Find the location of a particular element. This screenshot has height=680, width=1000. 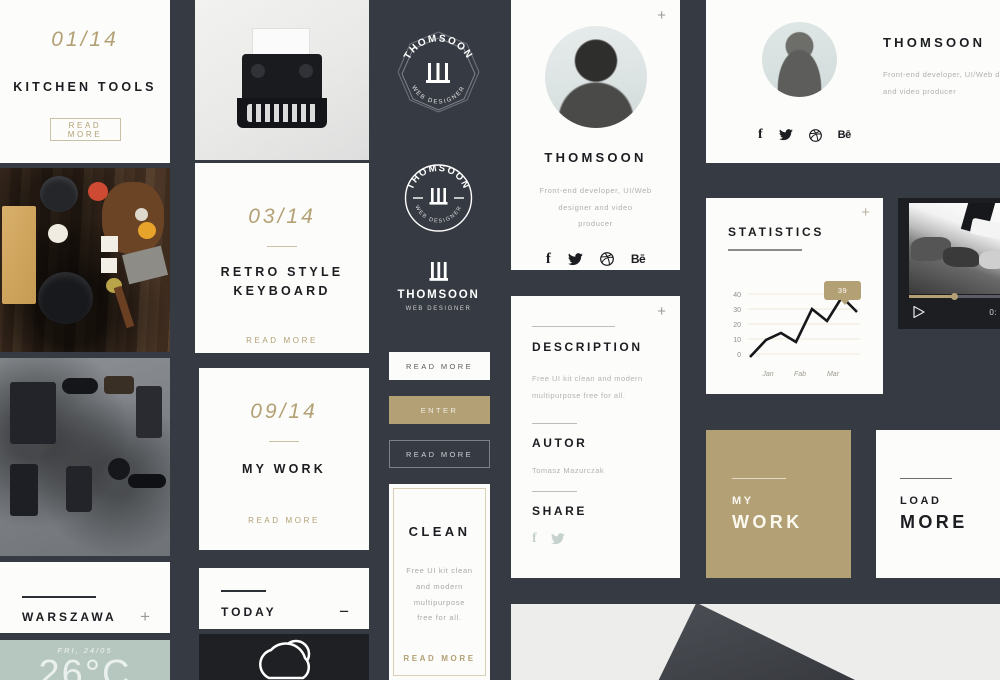

description-text-2: multipurpose free for all. is located at coordinates (579, 396).